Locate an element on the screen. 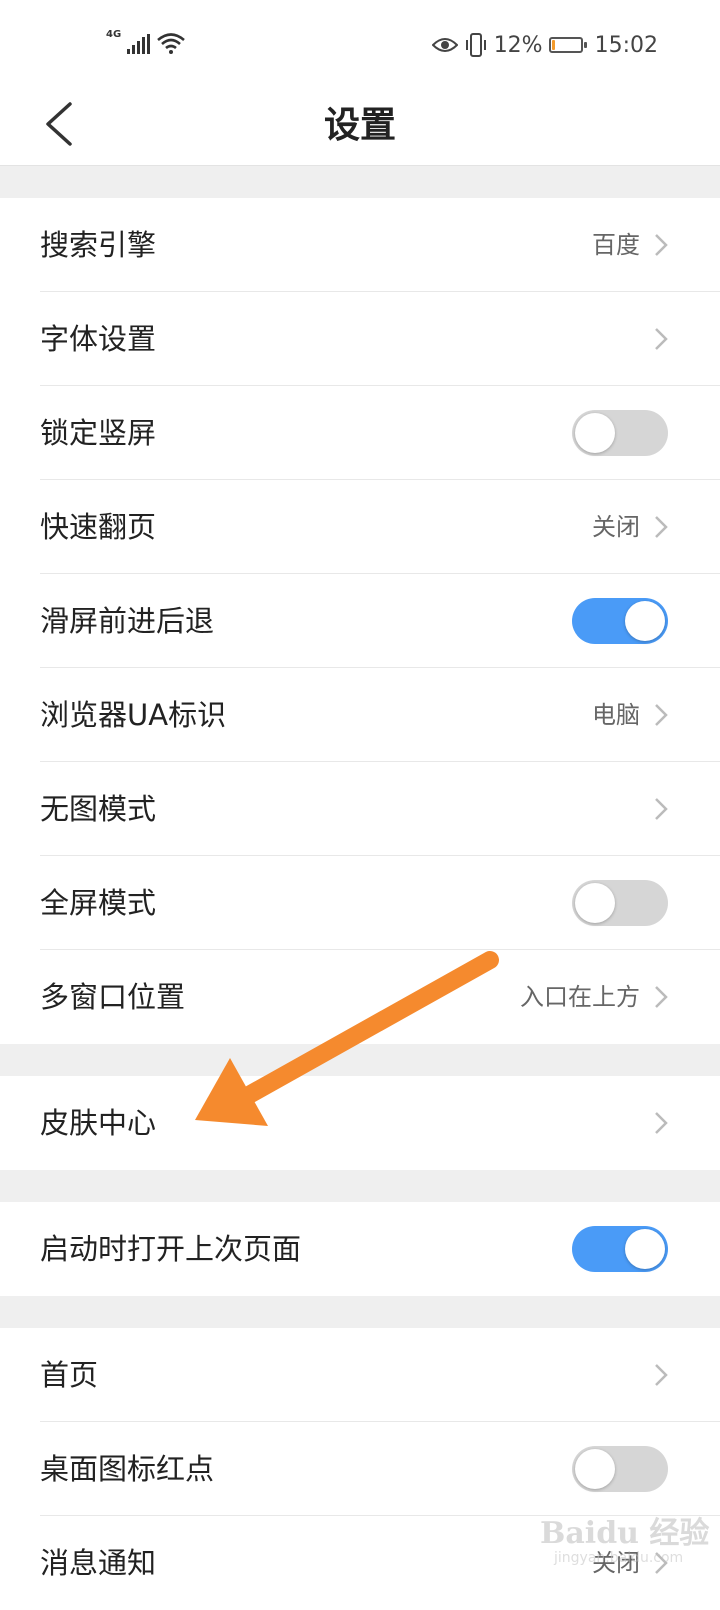  battery-icon is located at coordinates (567, 45).